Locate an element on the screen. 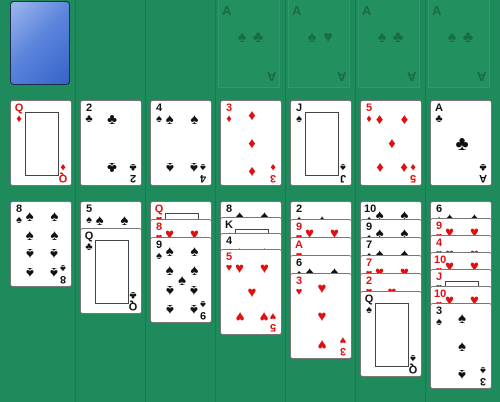  playing-card: 3 ♦ 3 ♦ ♦ ♦ ♦ is located at coordinates (251, 143).